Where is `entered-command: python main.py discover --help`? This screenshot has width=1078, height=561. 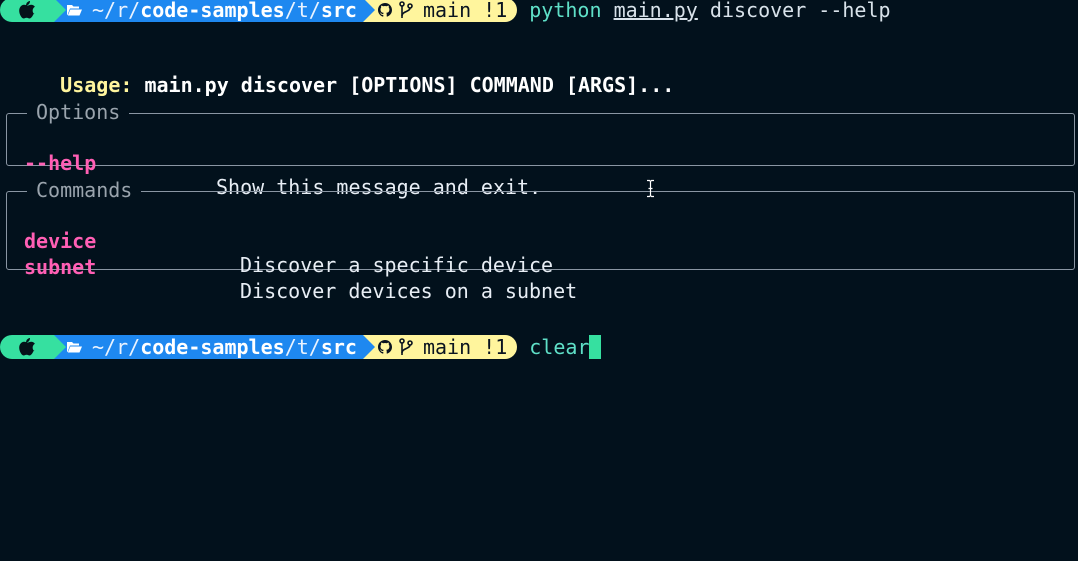
entered-command: python main.py discover --help is located at coordinates (709, 11).